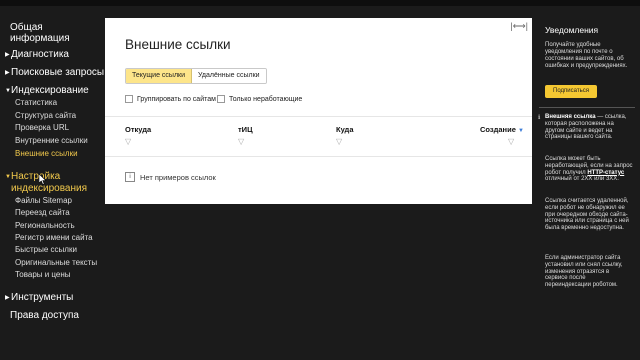 Image resolution: width=640 pixels, height=360 pixels. What do you see at coordinates (46, 154) in the screenshot?
I see `sidebar-item-external-links: Внешние ссылки` at bounding box center [46, 154].